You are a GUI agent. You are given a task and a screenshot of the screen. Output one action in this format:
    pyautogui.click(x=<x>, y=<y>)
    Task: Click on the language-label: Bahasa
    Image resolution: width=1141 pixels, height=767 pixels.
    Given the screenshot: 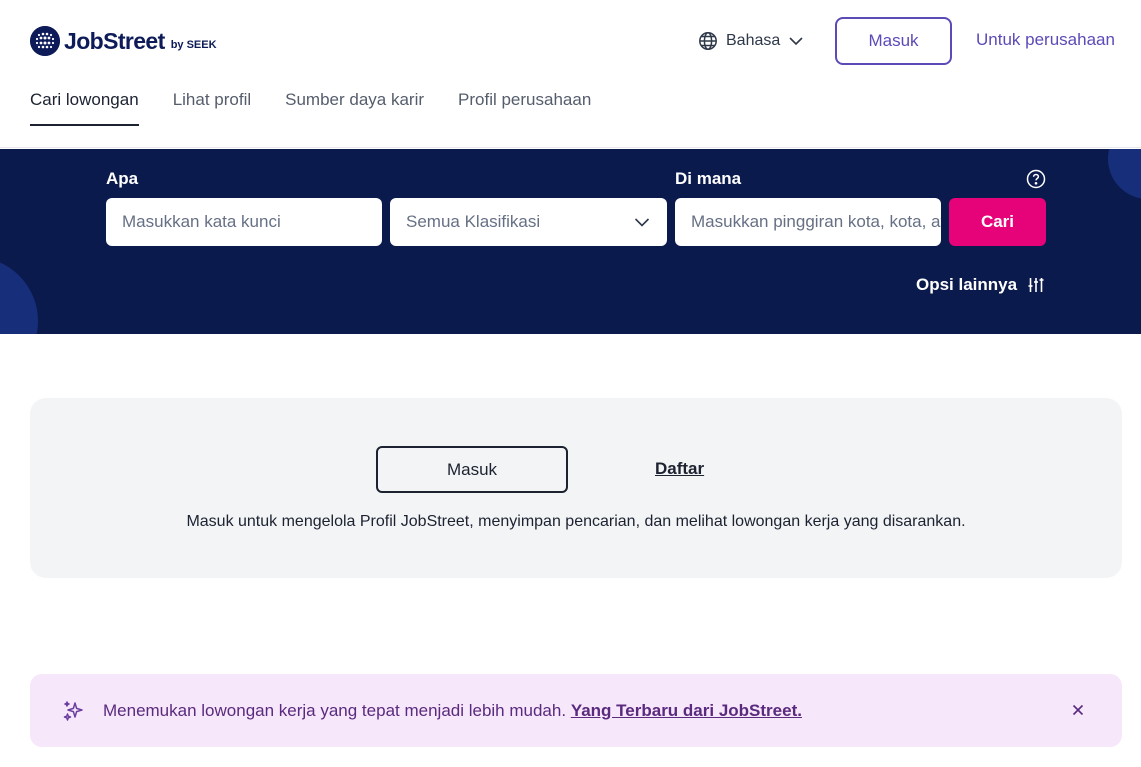 What is the action you would take?
    pyautogui.click(x=753, y=40)
    